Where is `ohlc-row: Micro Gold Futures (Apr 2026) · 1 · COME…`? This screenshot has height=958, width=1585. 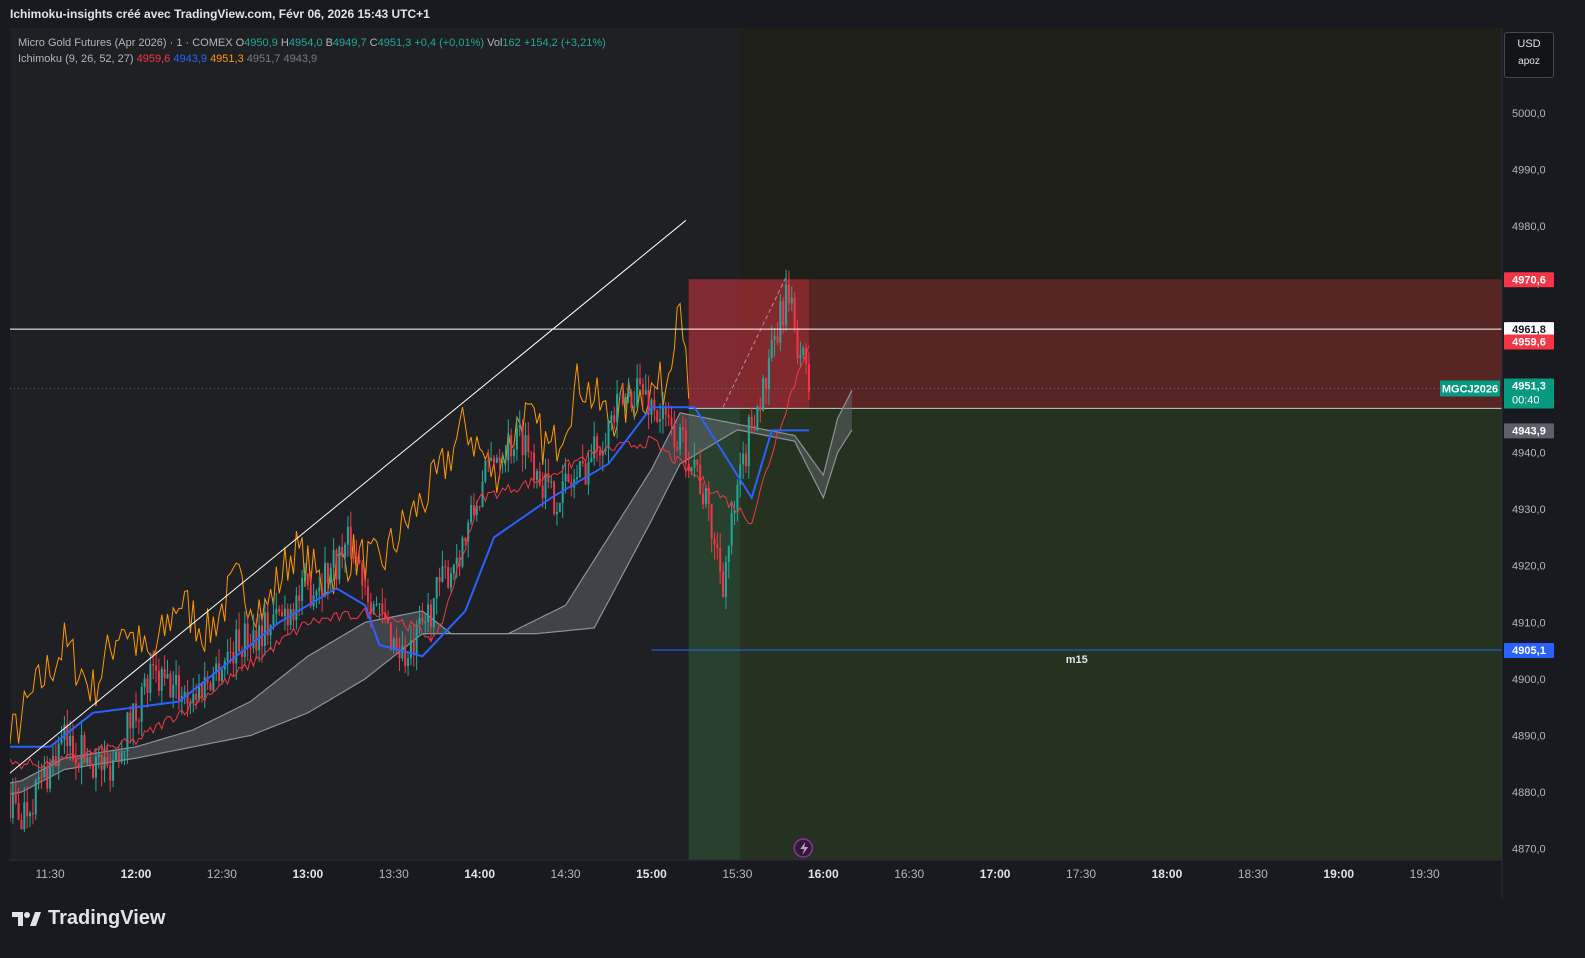
ohlc-row: Micro Gold Futures (Apr 2026) · 1 · COME… is located at coordinates (312, 43).